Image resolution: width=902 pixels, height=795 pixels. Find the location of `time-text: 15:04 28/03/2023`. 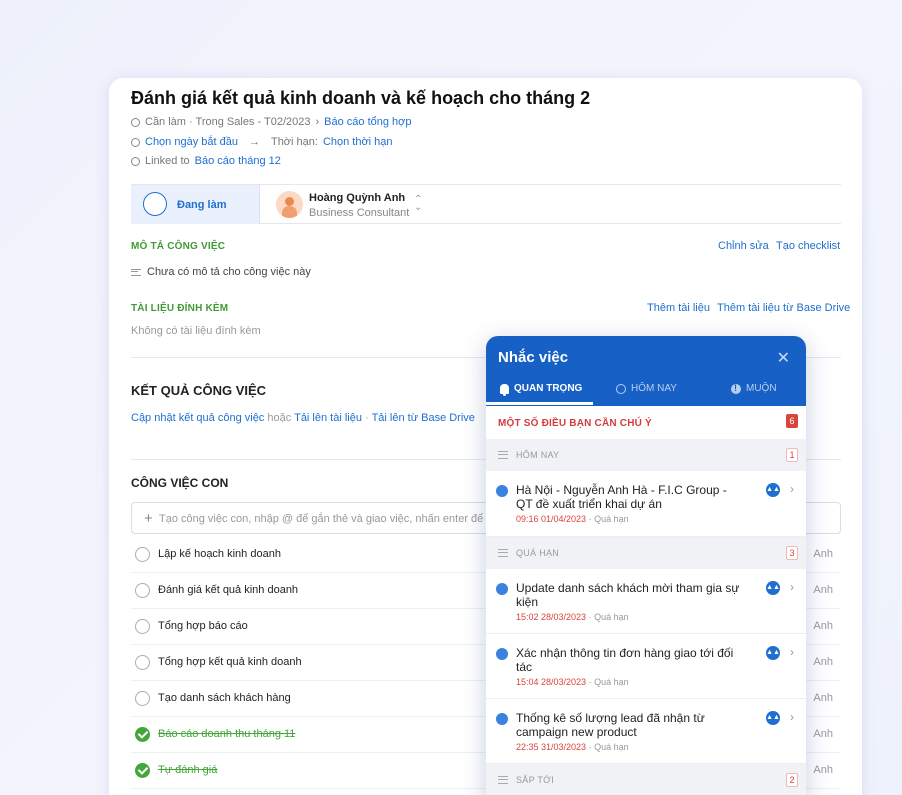

time-text: 15:04 28/03/2023 is located at coordinates (551, 682).